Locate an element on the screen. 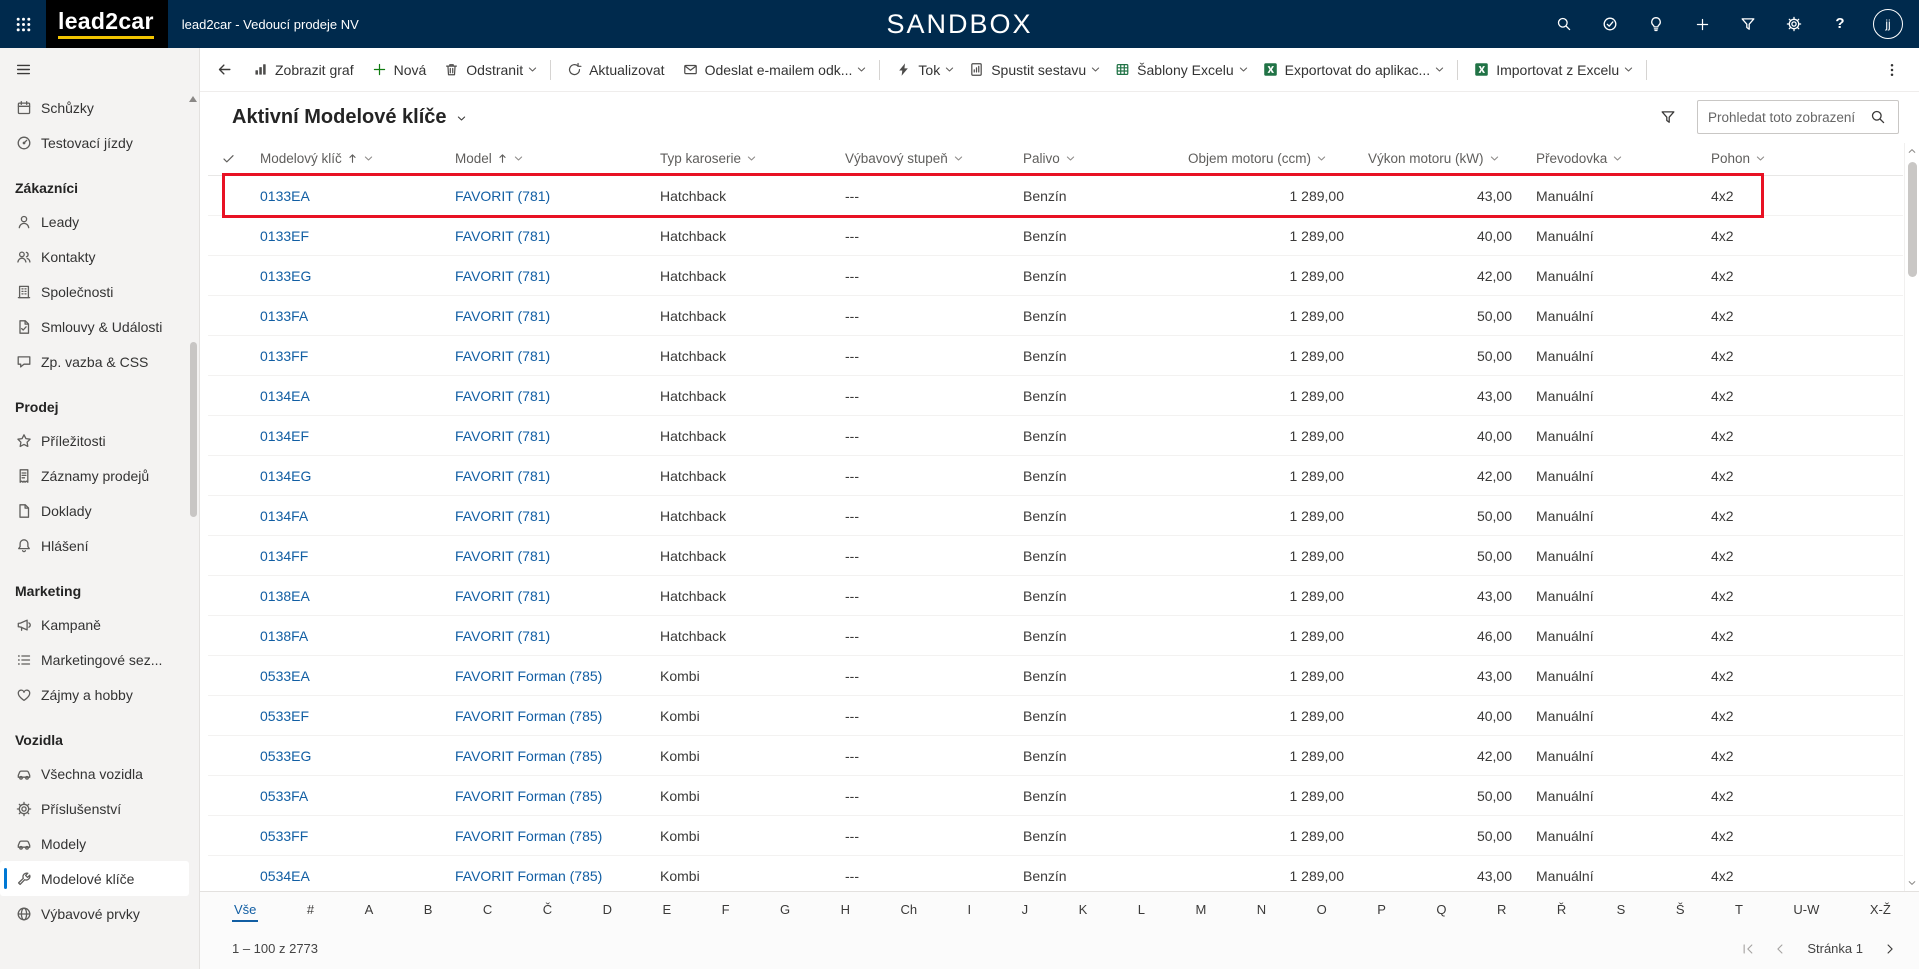  export-excel-dropdown is located at coordinates (1442, 70).